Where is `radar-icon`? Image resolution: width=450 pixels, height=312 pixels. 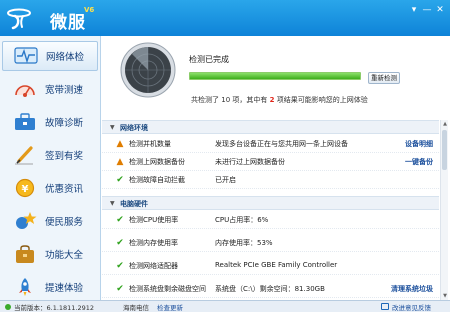 radar-icon is located at coordinates (148, 70).